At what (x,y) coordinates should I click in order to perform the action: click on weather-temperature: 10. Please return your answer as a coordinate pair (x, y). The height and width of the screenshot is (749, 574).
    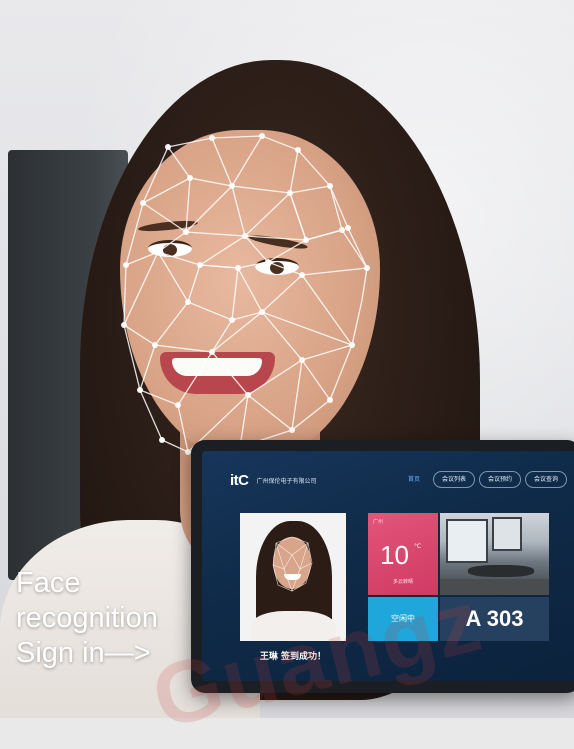
    Looking at the image, I should click on (394, 555).